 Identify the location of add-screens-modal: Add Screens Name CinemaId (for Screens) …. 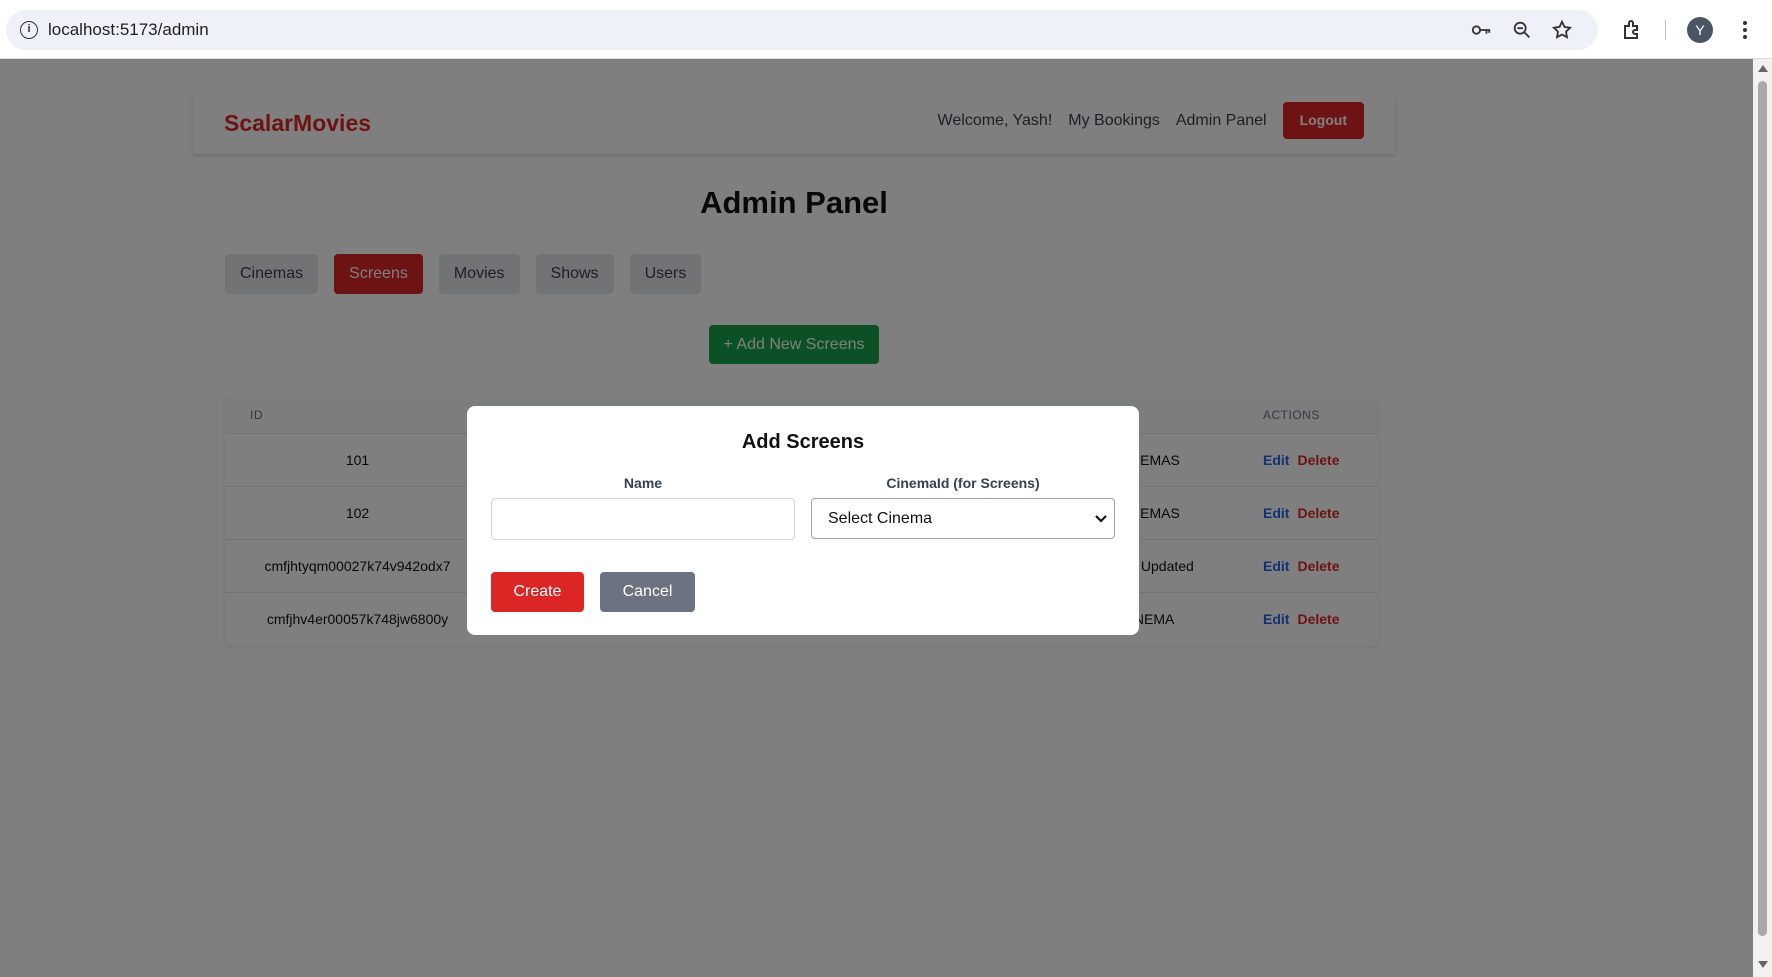
(803, 520).